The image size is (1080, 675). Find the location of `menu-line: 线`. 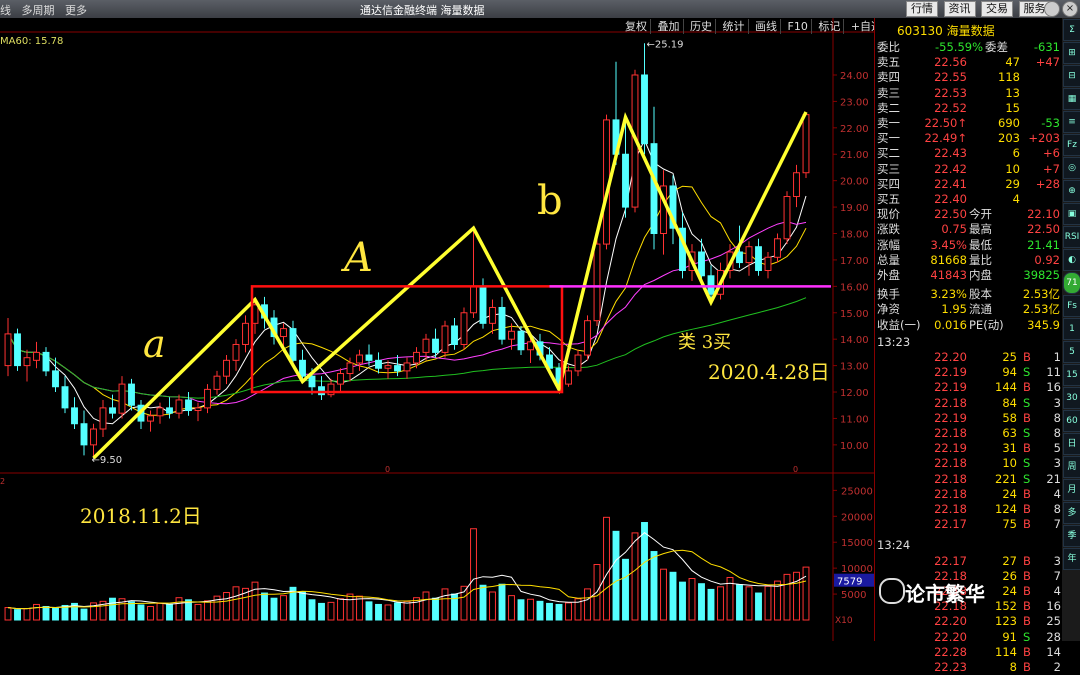

menu-line: 线 is located at coordinates (5, 10).